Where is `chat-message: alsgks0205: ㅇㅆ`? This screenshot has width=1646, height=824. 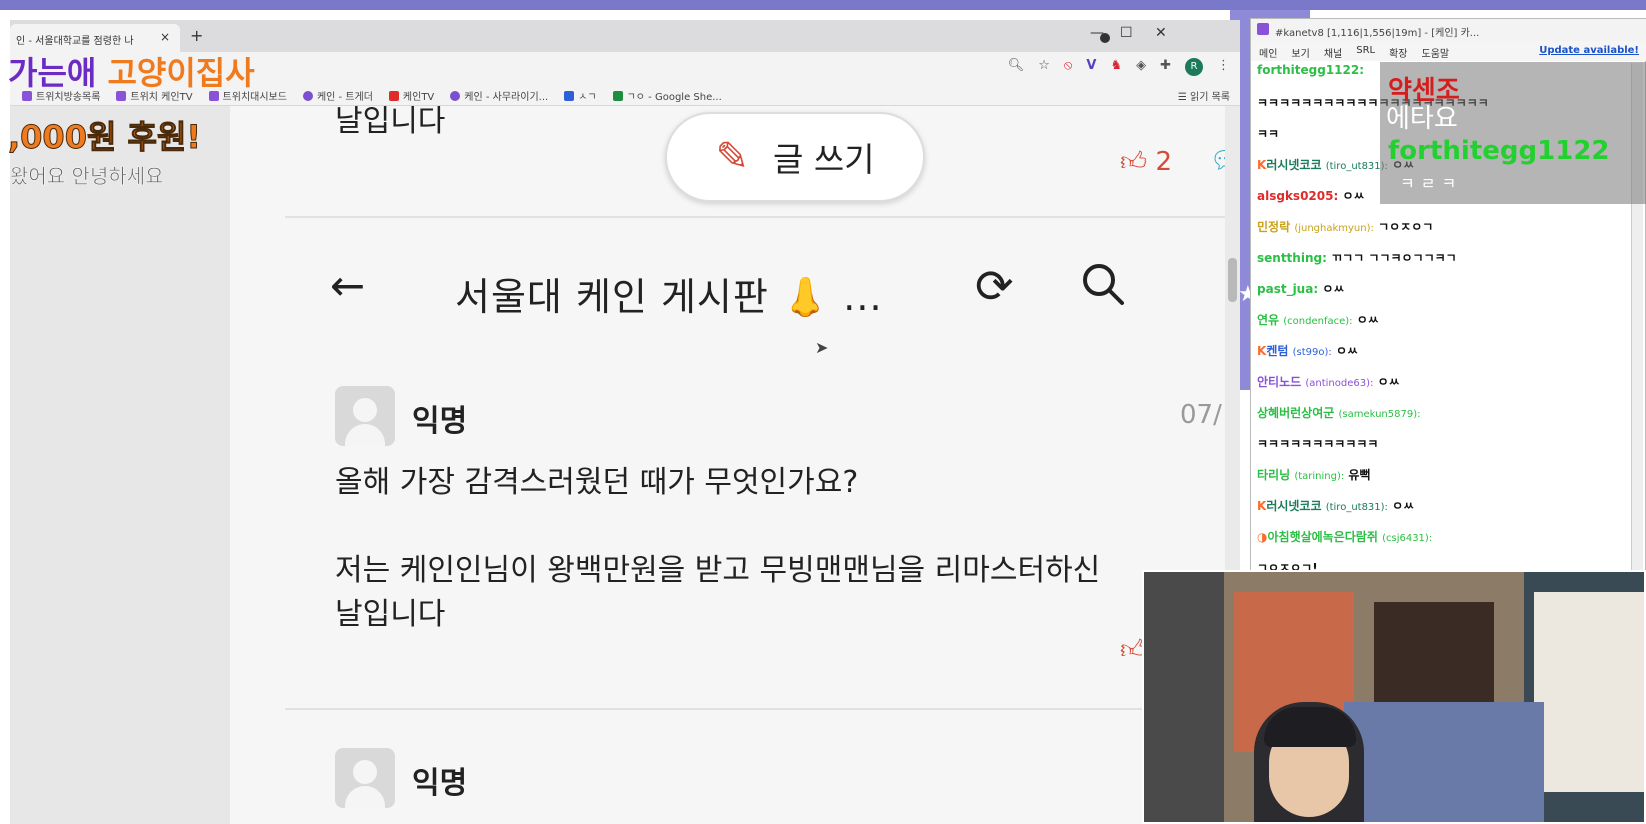 chat-message: alsgks0205: ㅇㅆ is located at coordinates (1311, 195).